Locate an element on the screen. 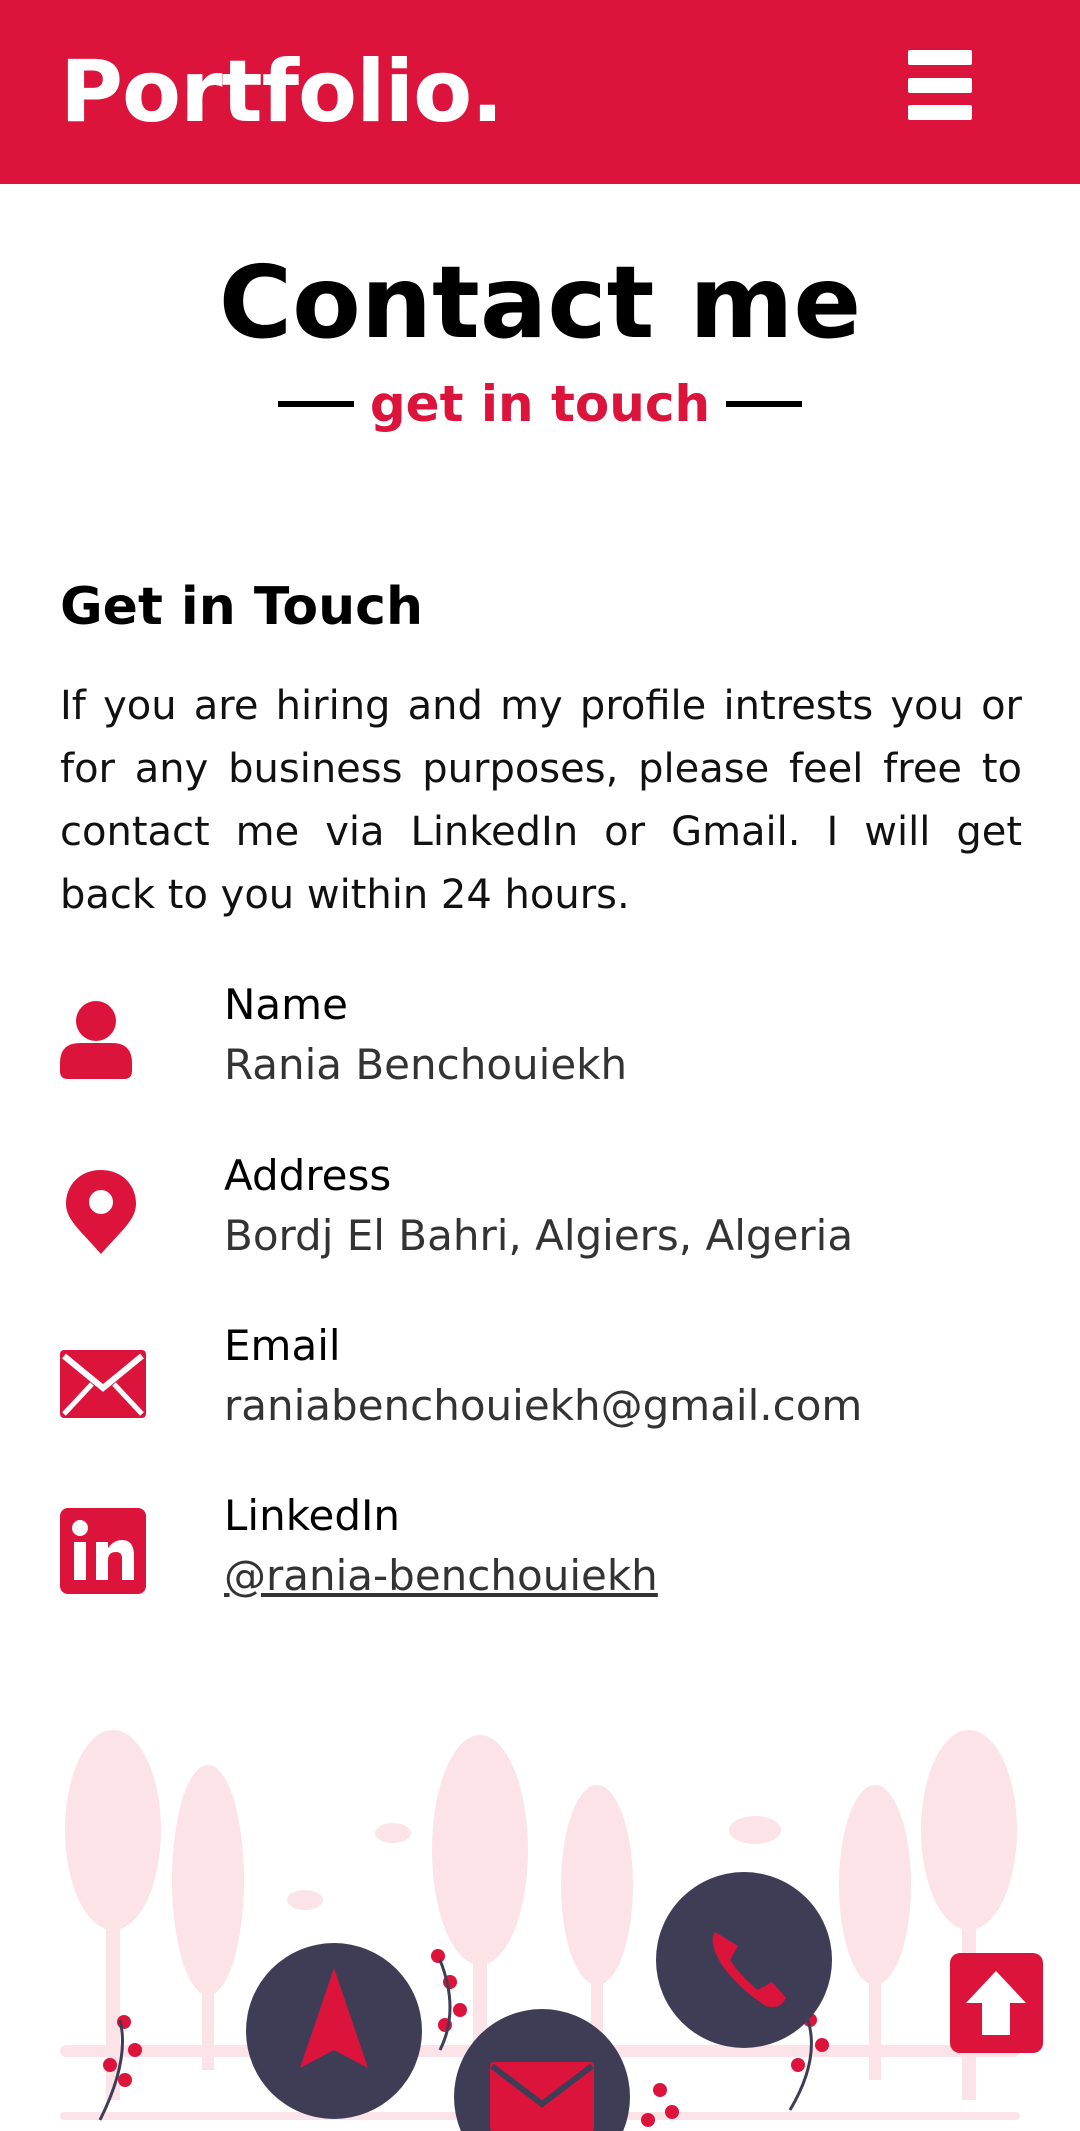 The image size is (1080, 2131). info-value: raniabenchouiekh@gmail.com is located at coordinates (543, 1405).